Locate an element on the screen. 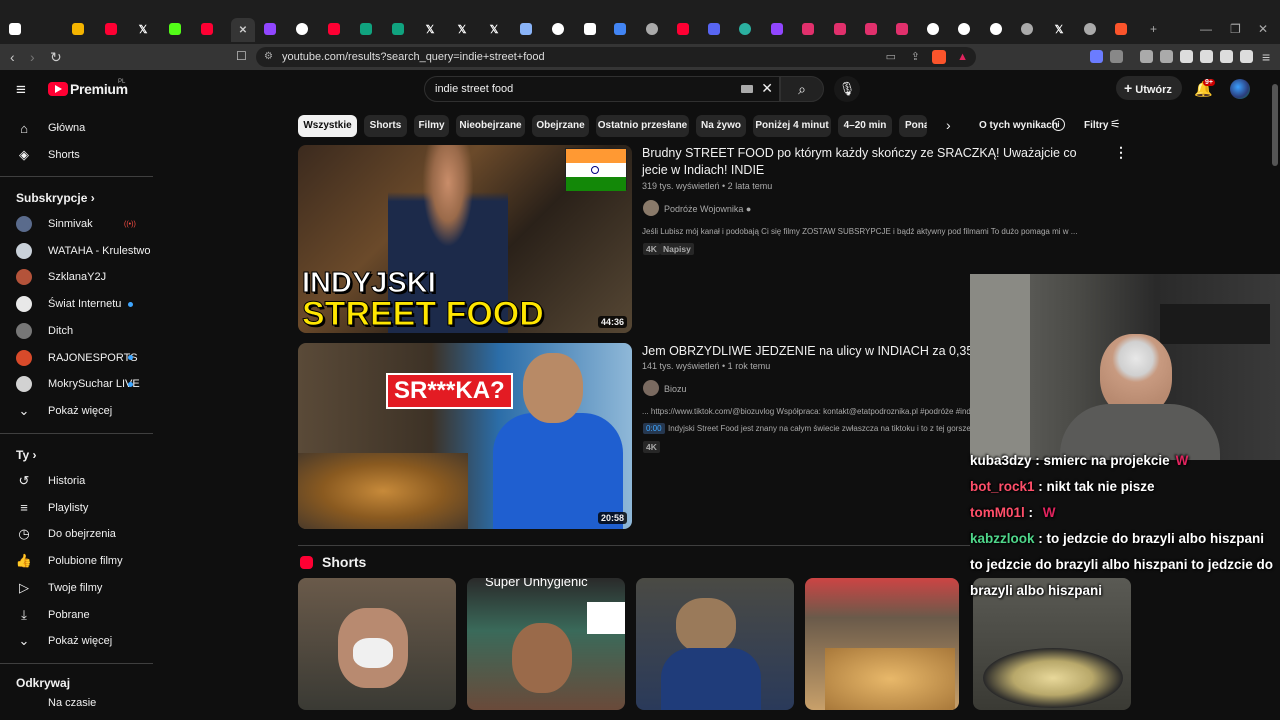 The width and height of the screenshot is (1280, 720). close-window-icon: ✕ is located at coordinates (1263, 29).